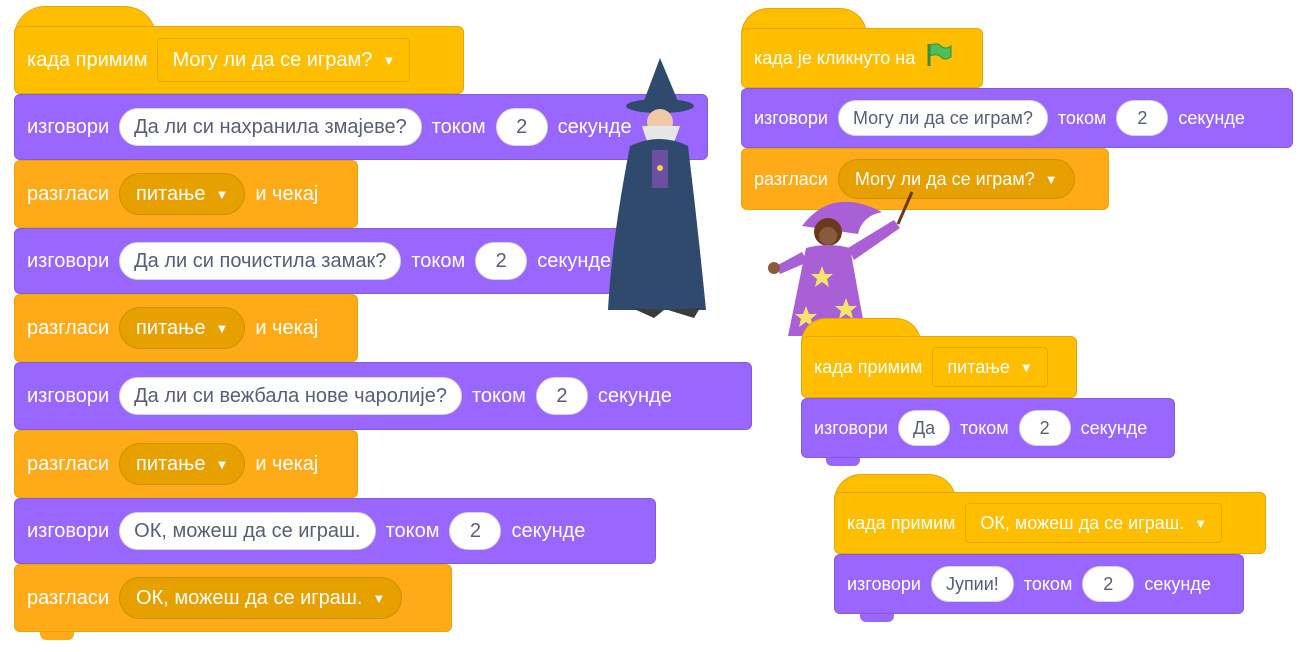 This screenshot has width=1300, height=652. What do you see at coordinates (939, 58) in the screenshot?
I see `green-flag-icon` at bounding box center [939, 58].